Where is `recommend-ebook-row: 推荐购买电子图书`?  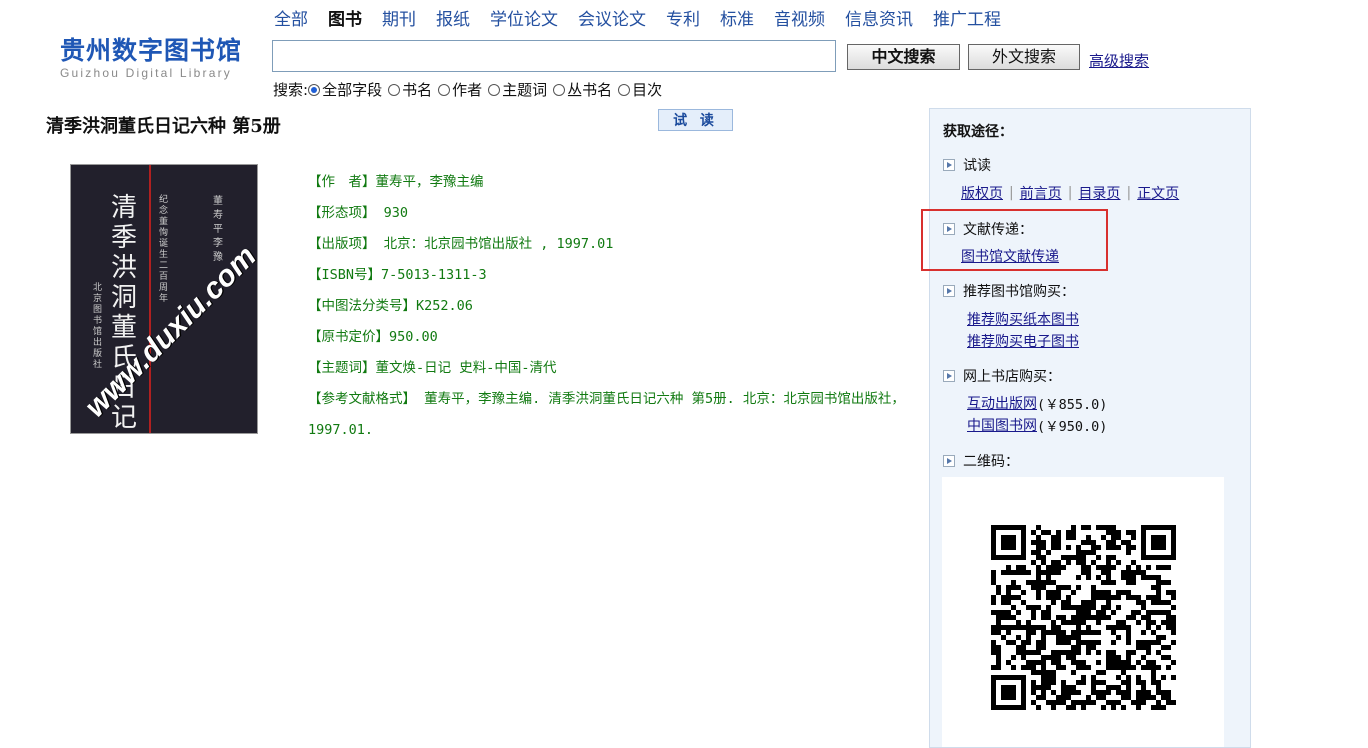 recommend-ebook-row: 推荐购买电子图书 is located at coordinates (1023, 341).